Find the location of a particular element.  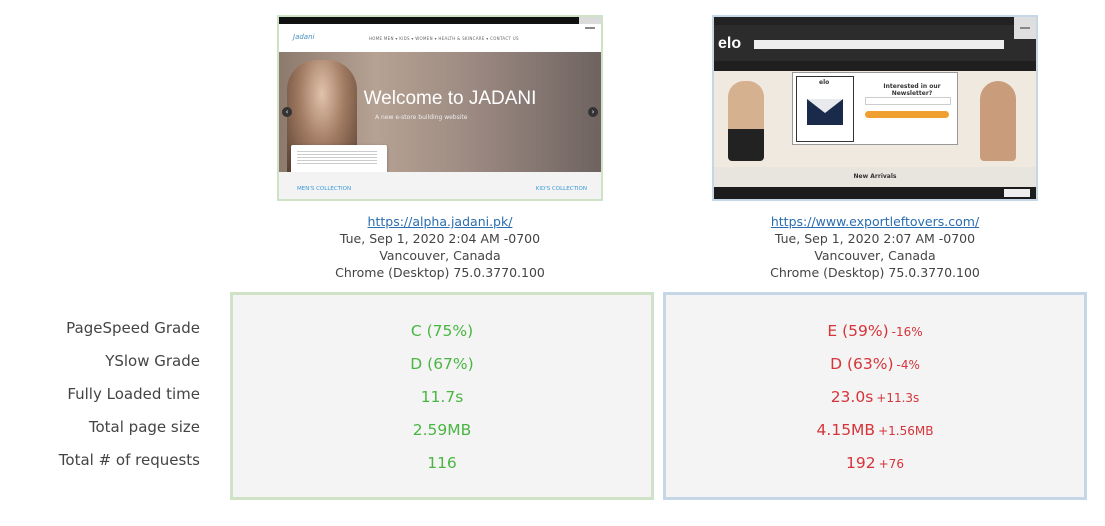

chevron-left-icon: ‹ is located at coordinates (287, 112).